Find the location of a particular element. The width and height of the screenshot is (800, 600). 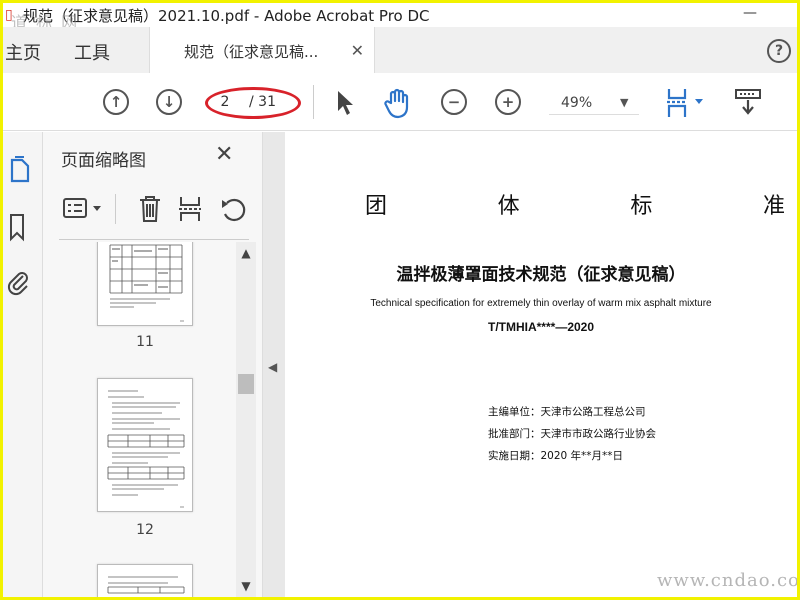

insert-page-icon is located at coordinates (191, 209).